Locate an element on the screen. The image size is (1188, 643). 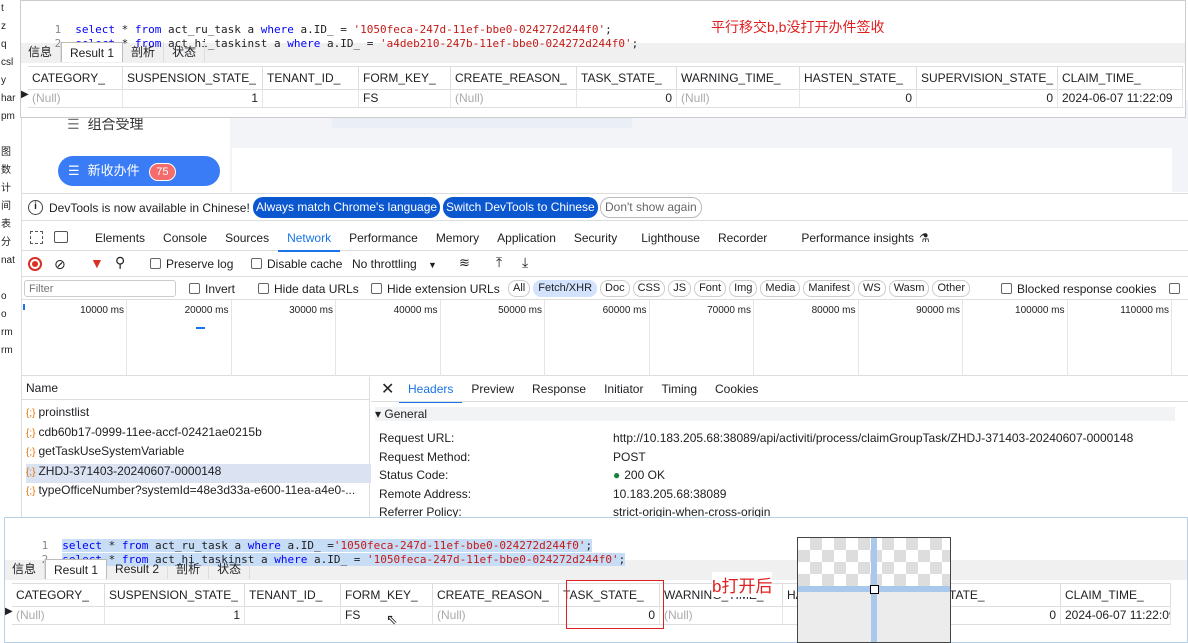
request-row: {;} getTaskUseSystemVariable is located at coordinates (198, 453).